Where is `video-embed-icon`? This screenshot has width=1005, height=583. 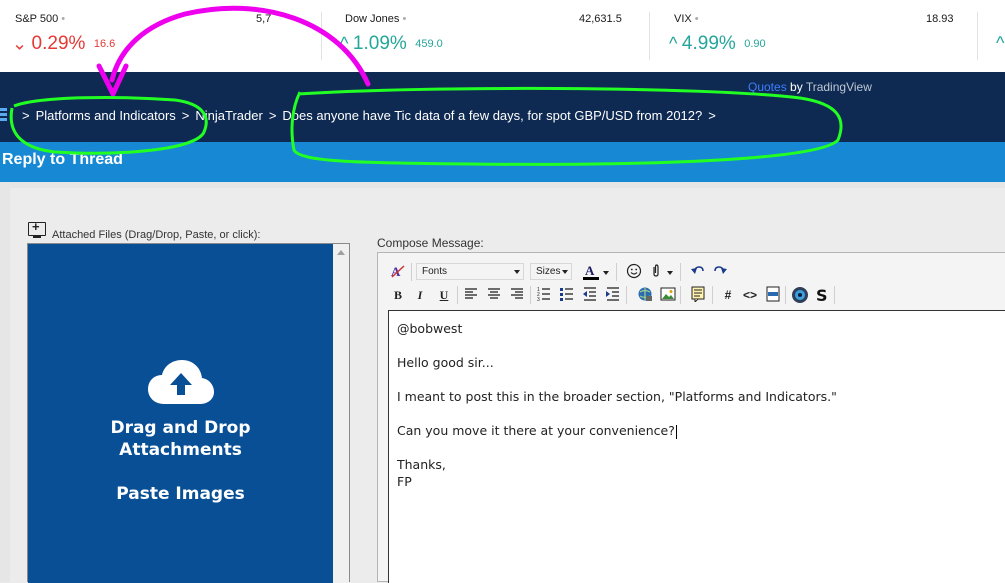
video-embed-icon is located at coordinates (800, 295).